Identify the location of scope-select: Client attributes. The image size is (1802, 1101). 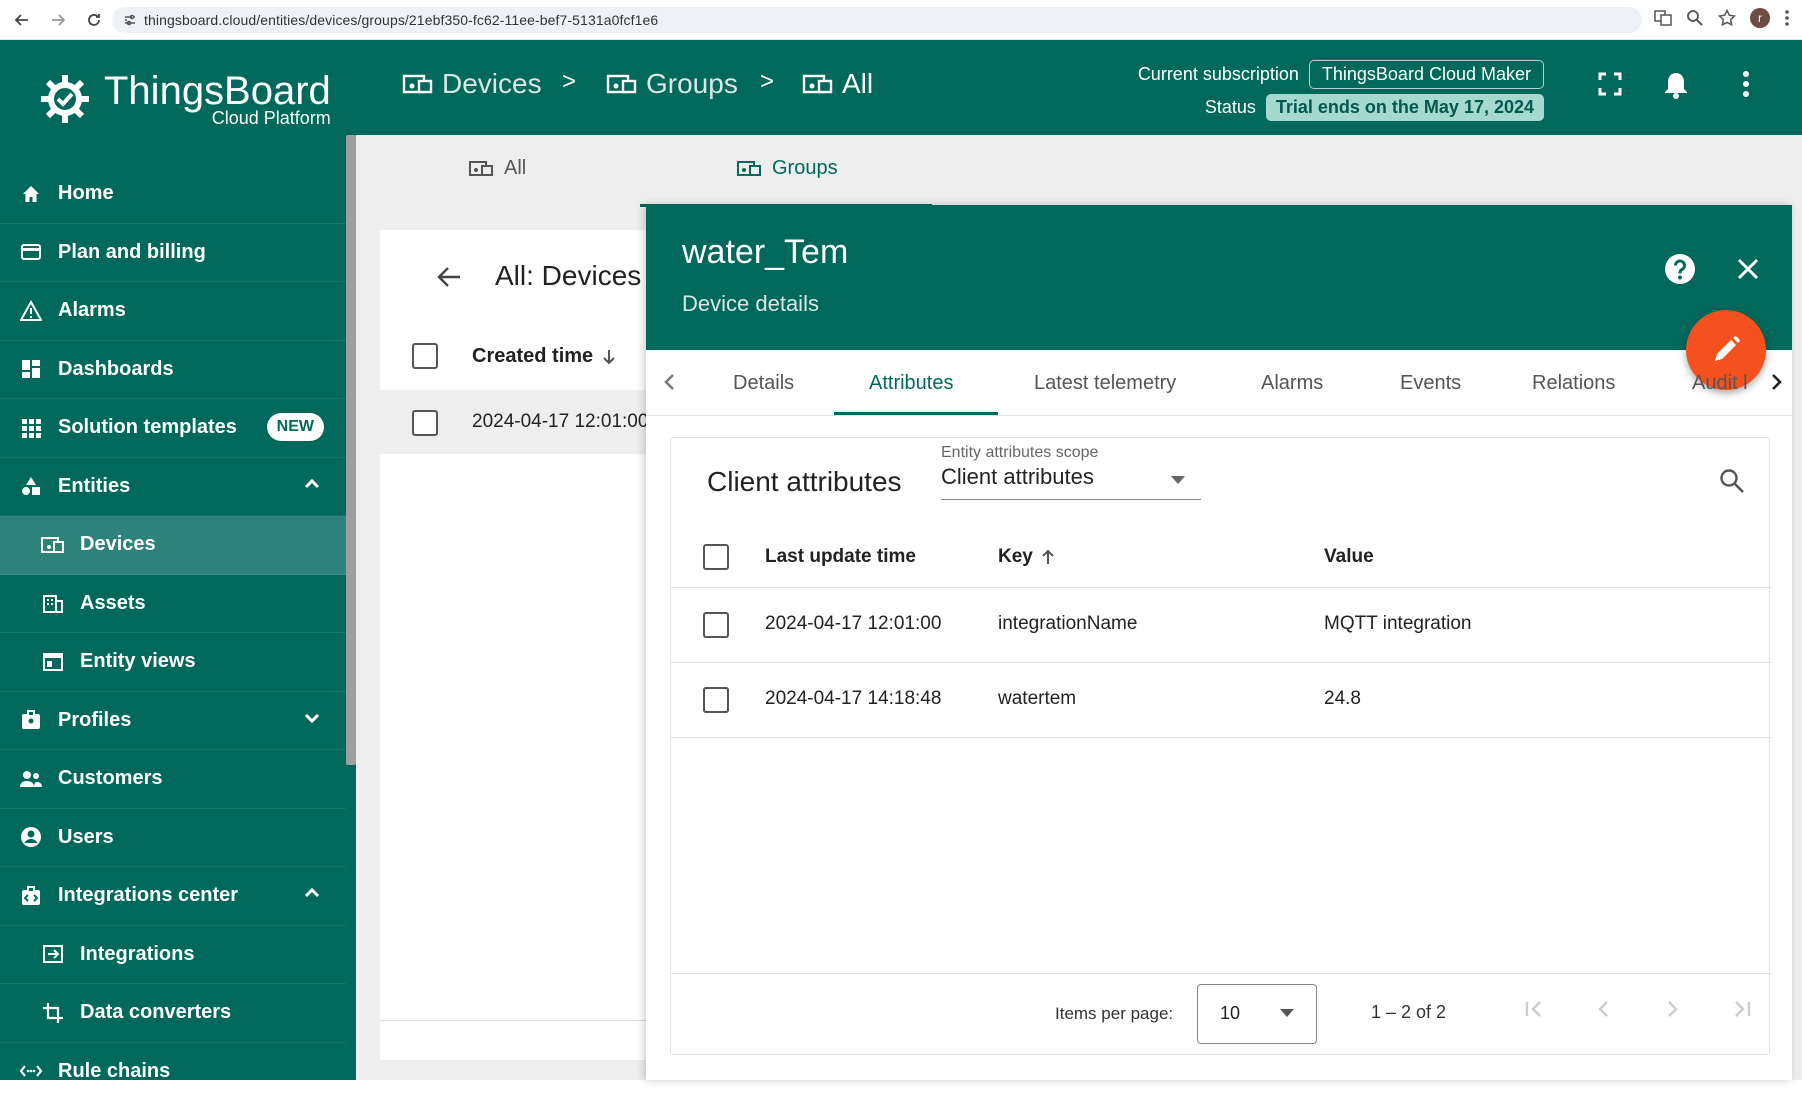
(1071, 482).